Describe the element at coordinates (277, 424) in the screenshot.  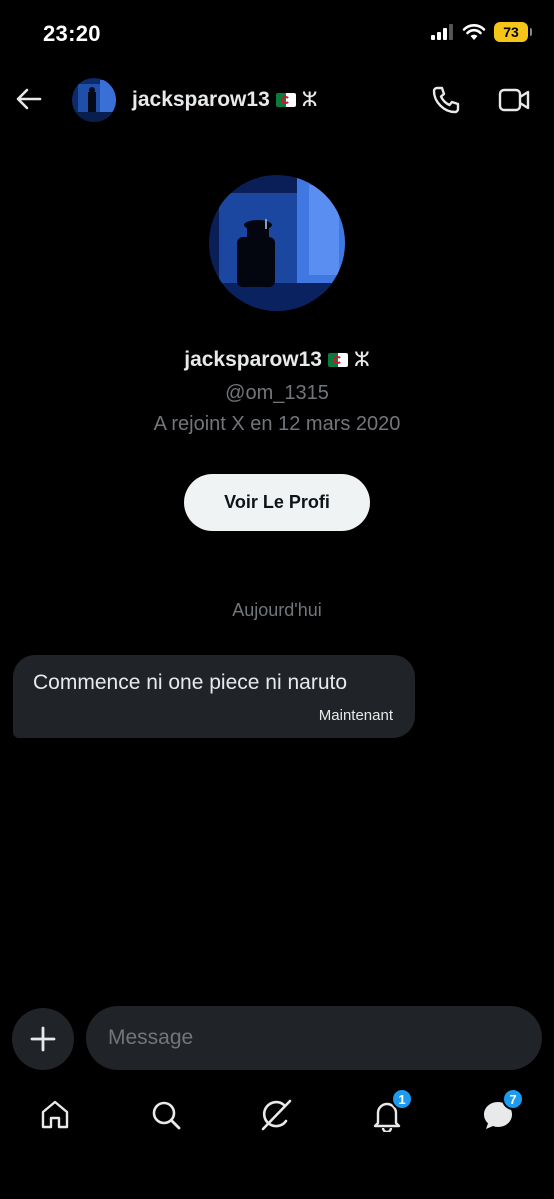
I see `profile-join-date: A rejoint X en 12 mars 2020` at that location.